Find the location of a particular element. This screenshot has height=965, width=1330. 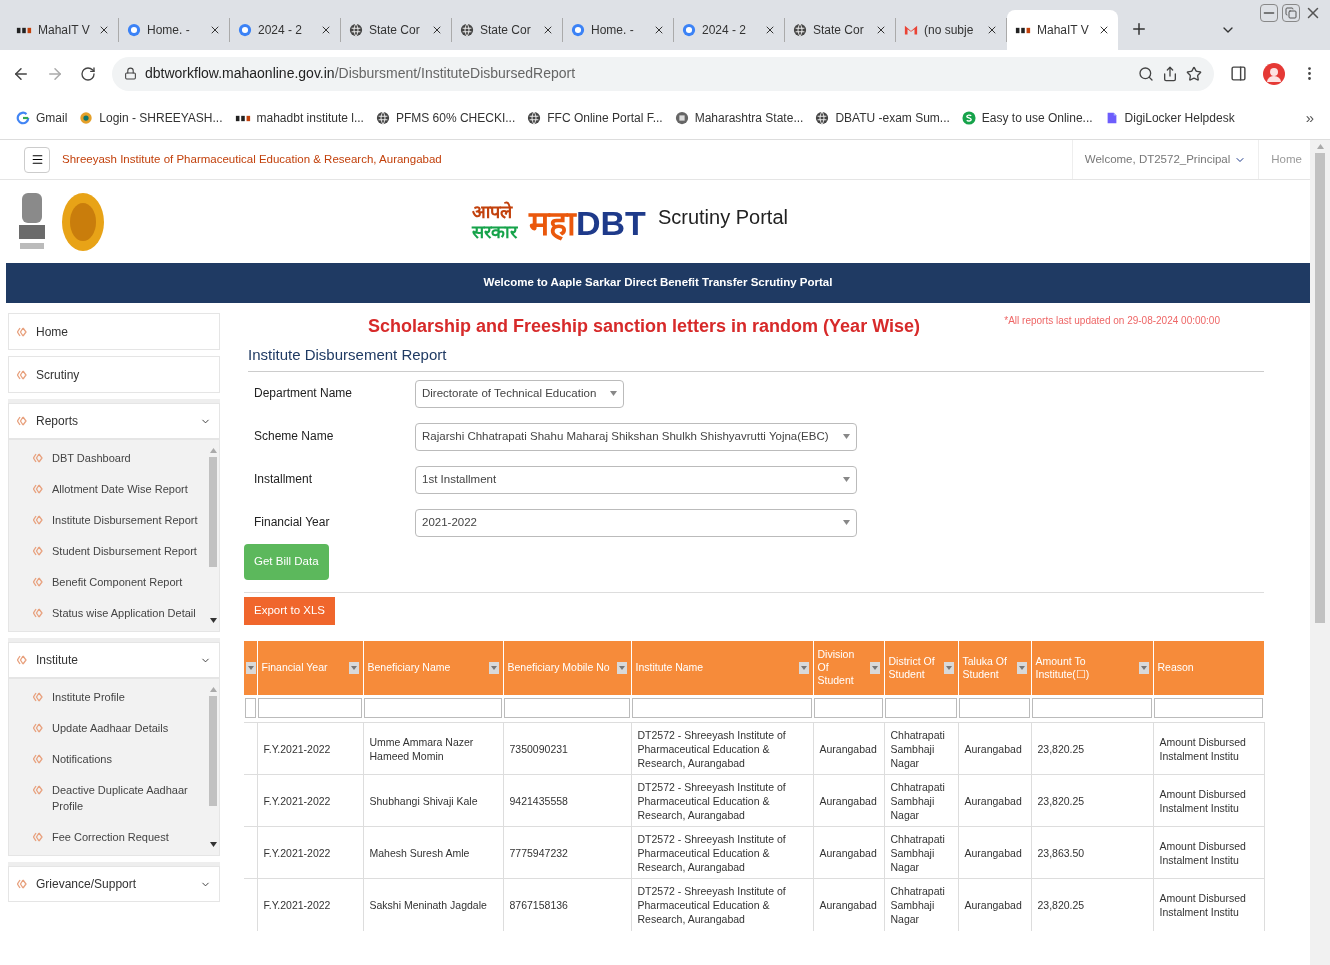

minimize-icon is located at coordinates (1269, 13).